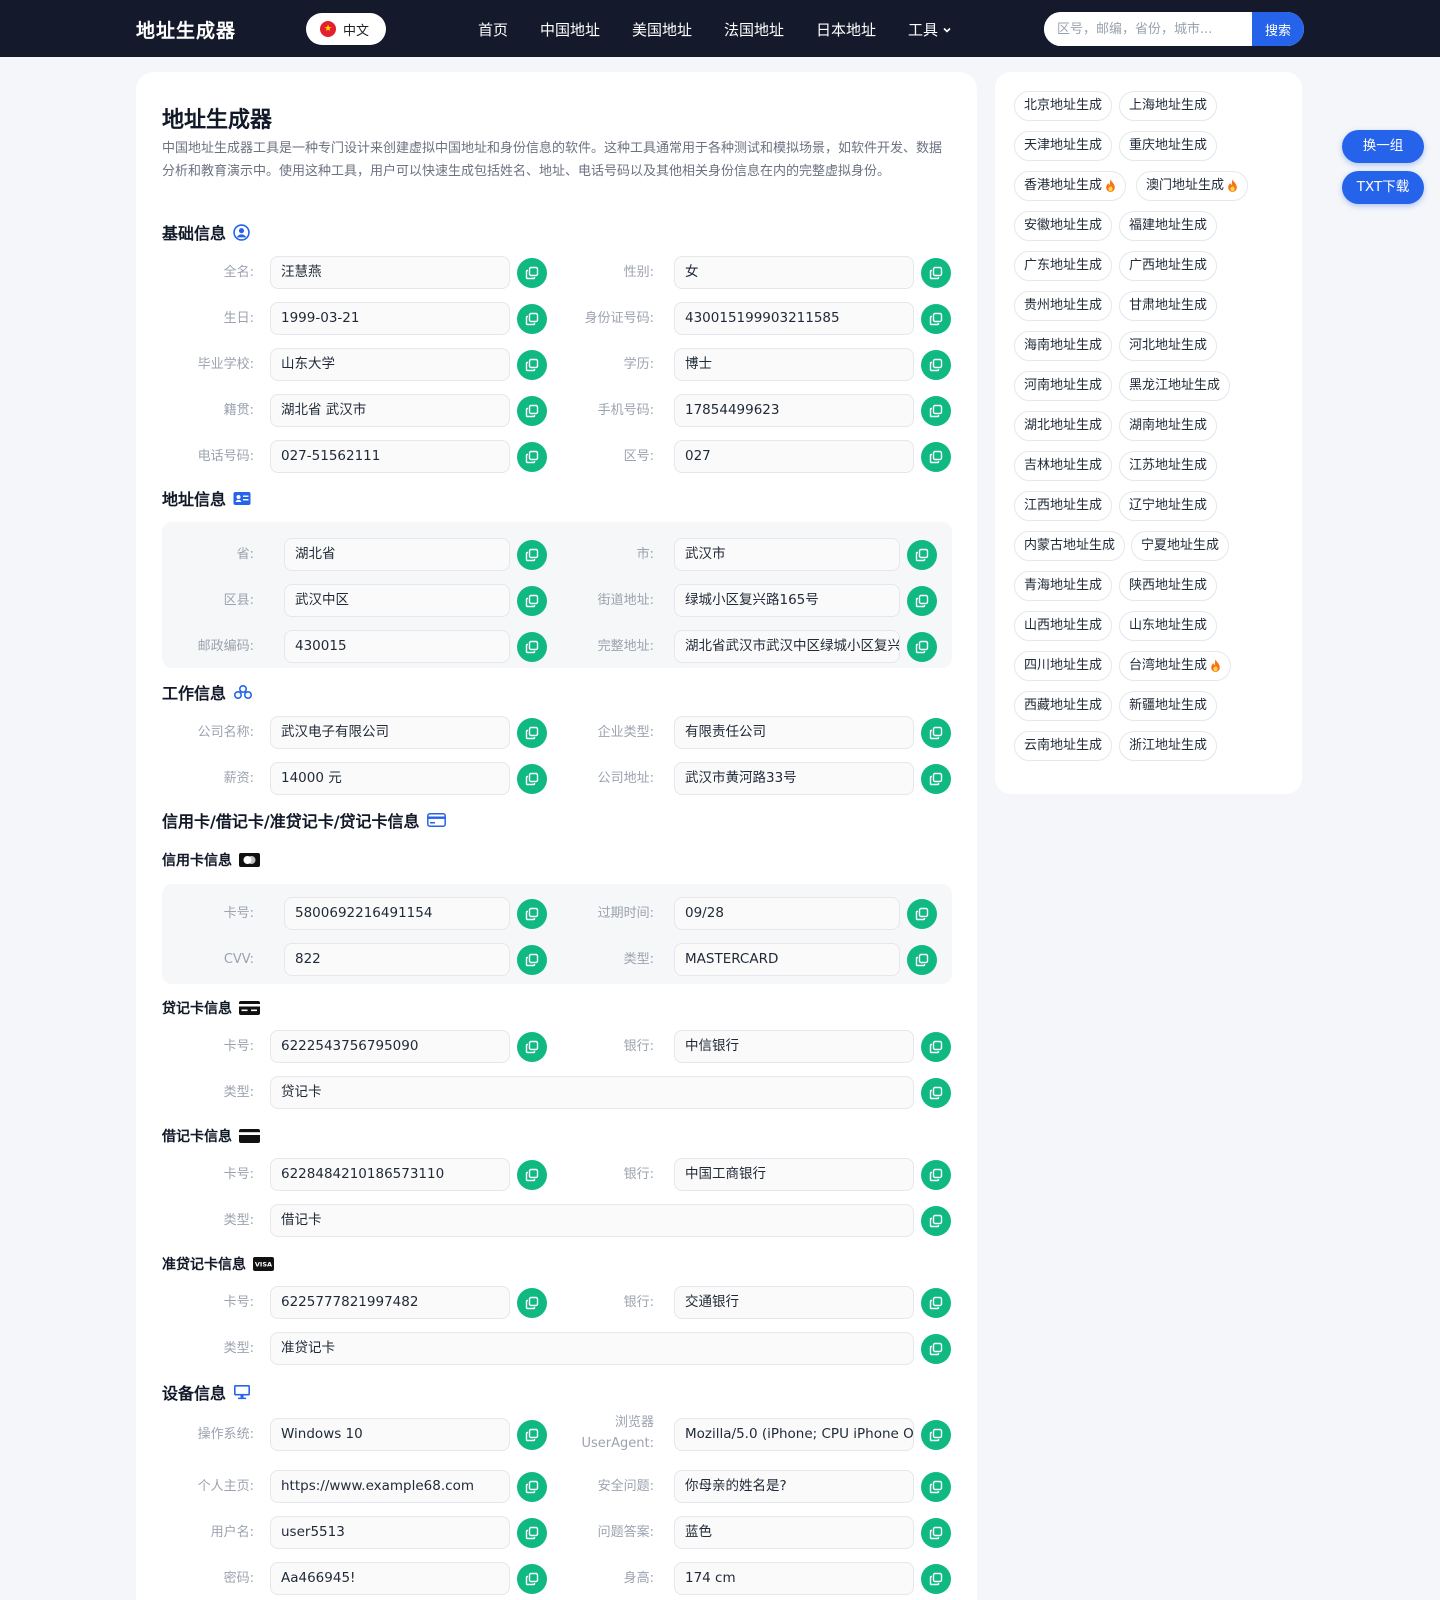 The height and width of the screenshot is (1600, 1440). I want to click on full-address-field: 湖北省武汉市武汉中区绿城小区复兴路165号, so click(787, 646).